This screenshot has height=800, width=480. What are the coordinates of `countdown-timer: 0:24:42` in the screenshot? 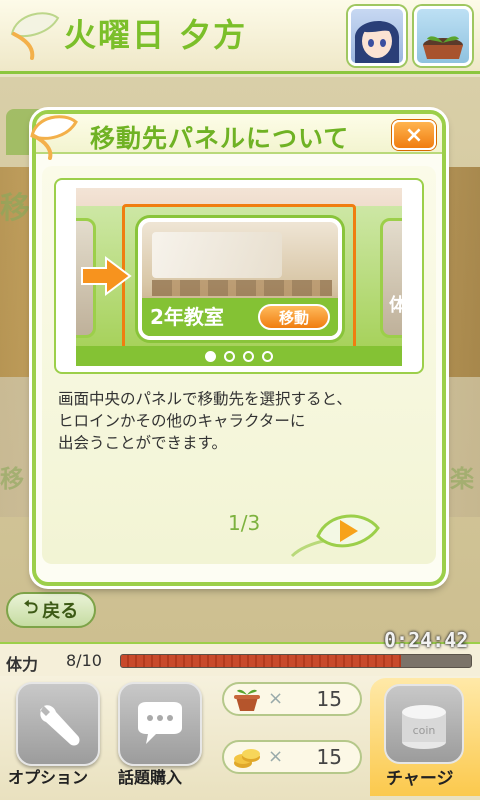 It's located at (426, 640).